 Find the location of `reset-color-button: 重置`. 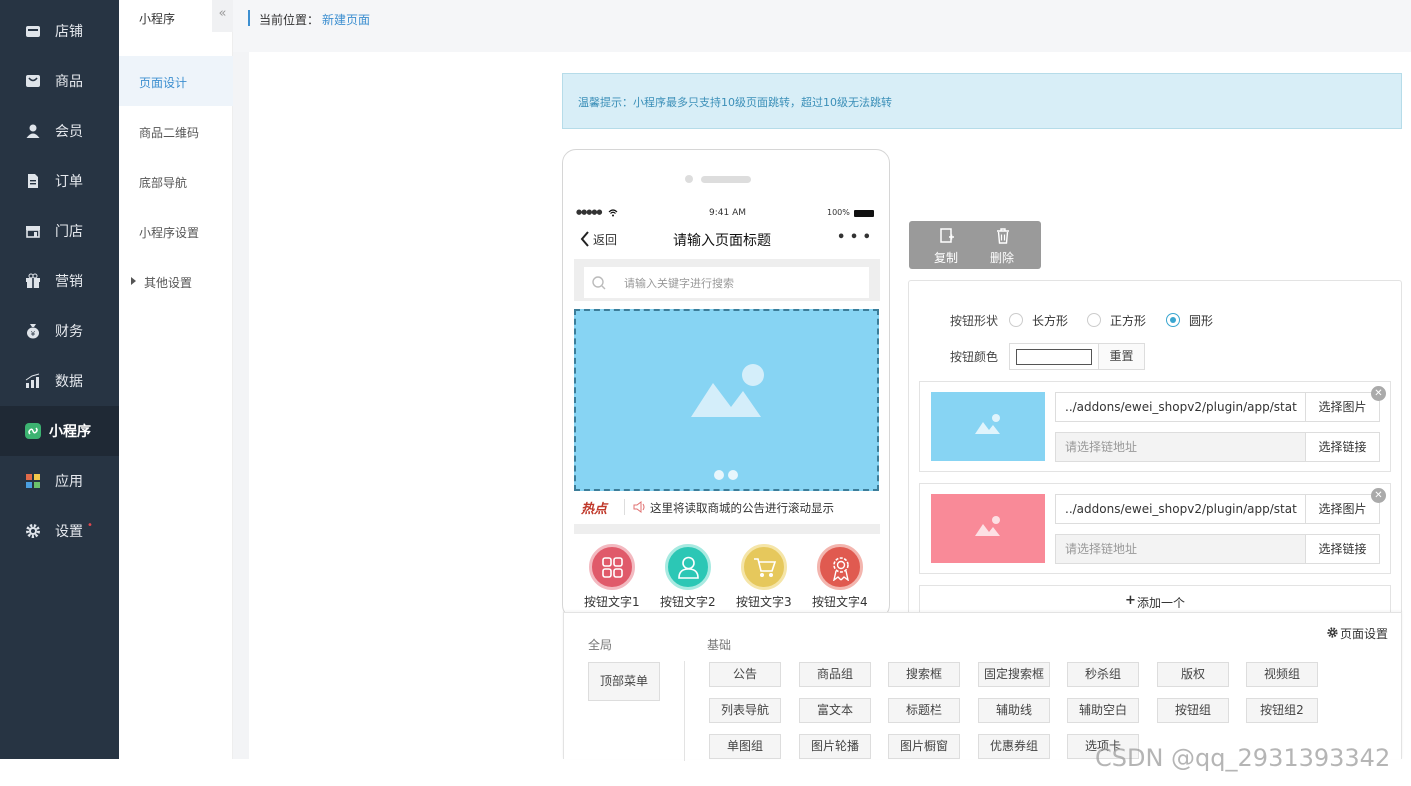

reset-color-button: 重置 is located at coordinates (1121, 356).